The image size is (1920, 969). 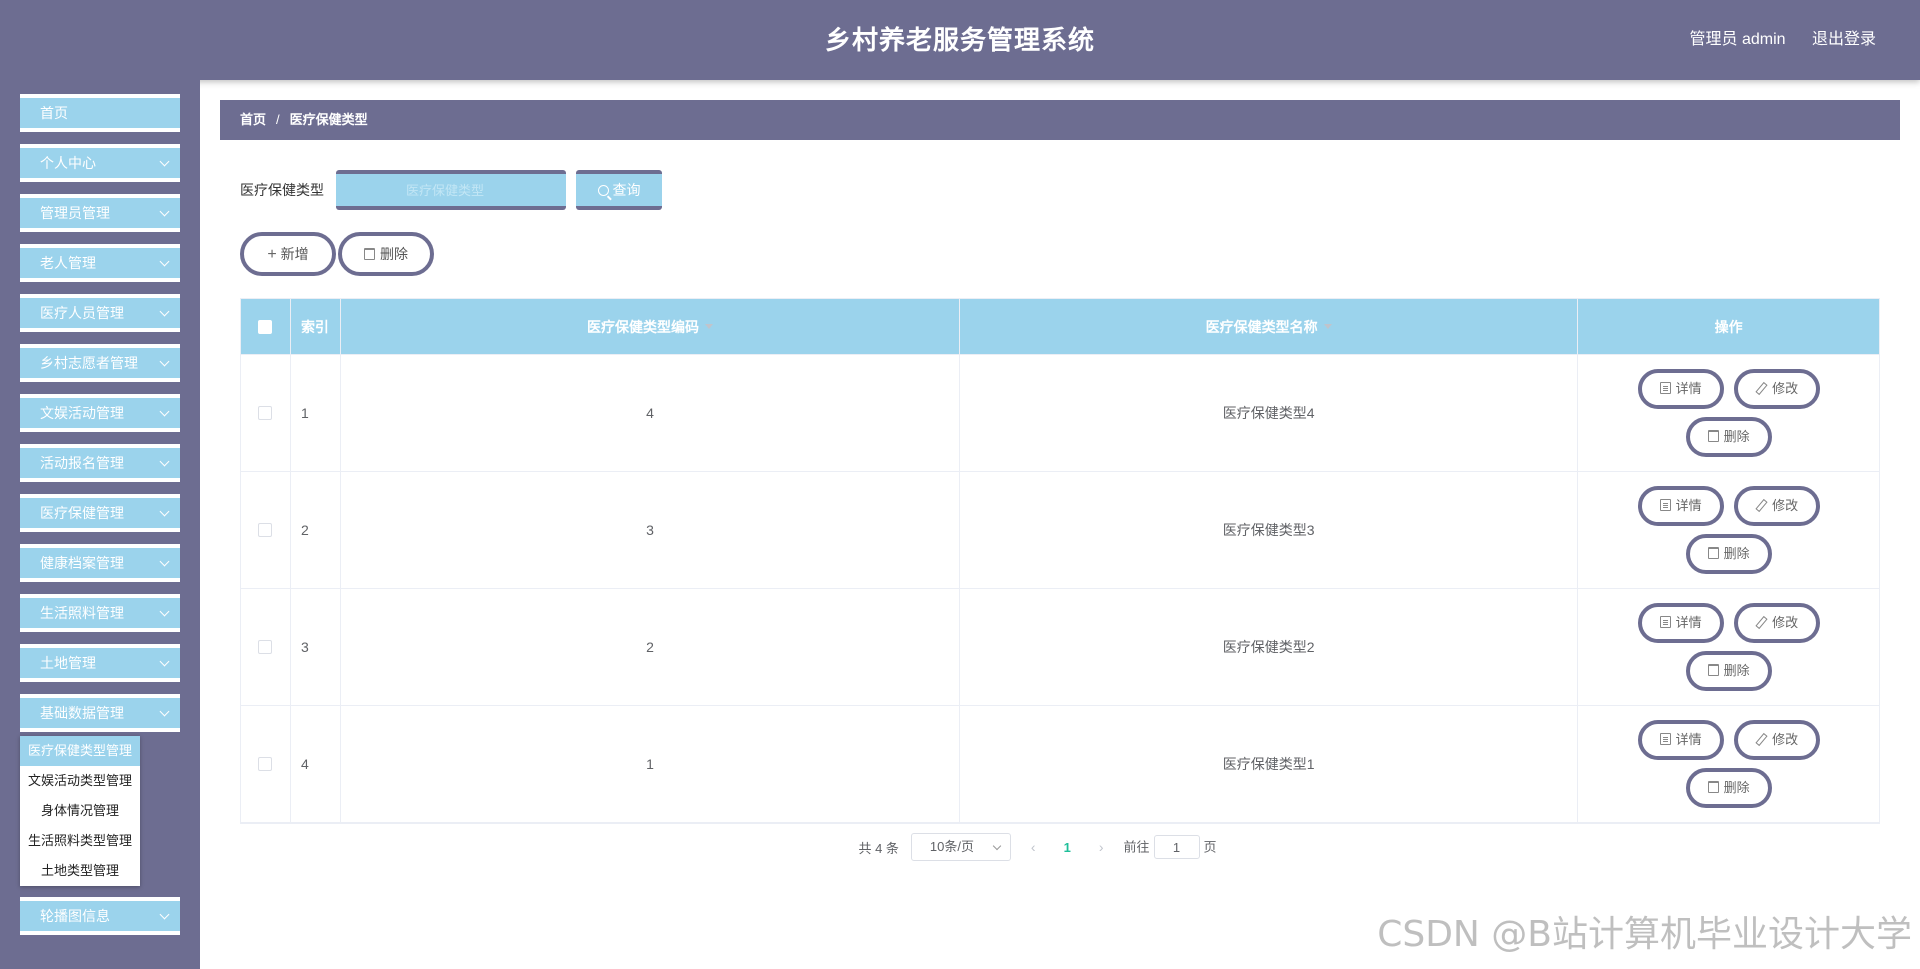 I want to click on breadcrumb-home: 首页, so click(x=253, y=119).